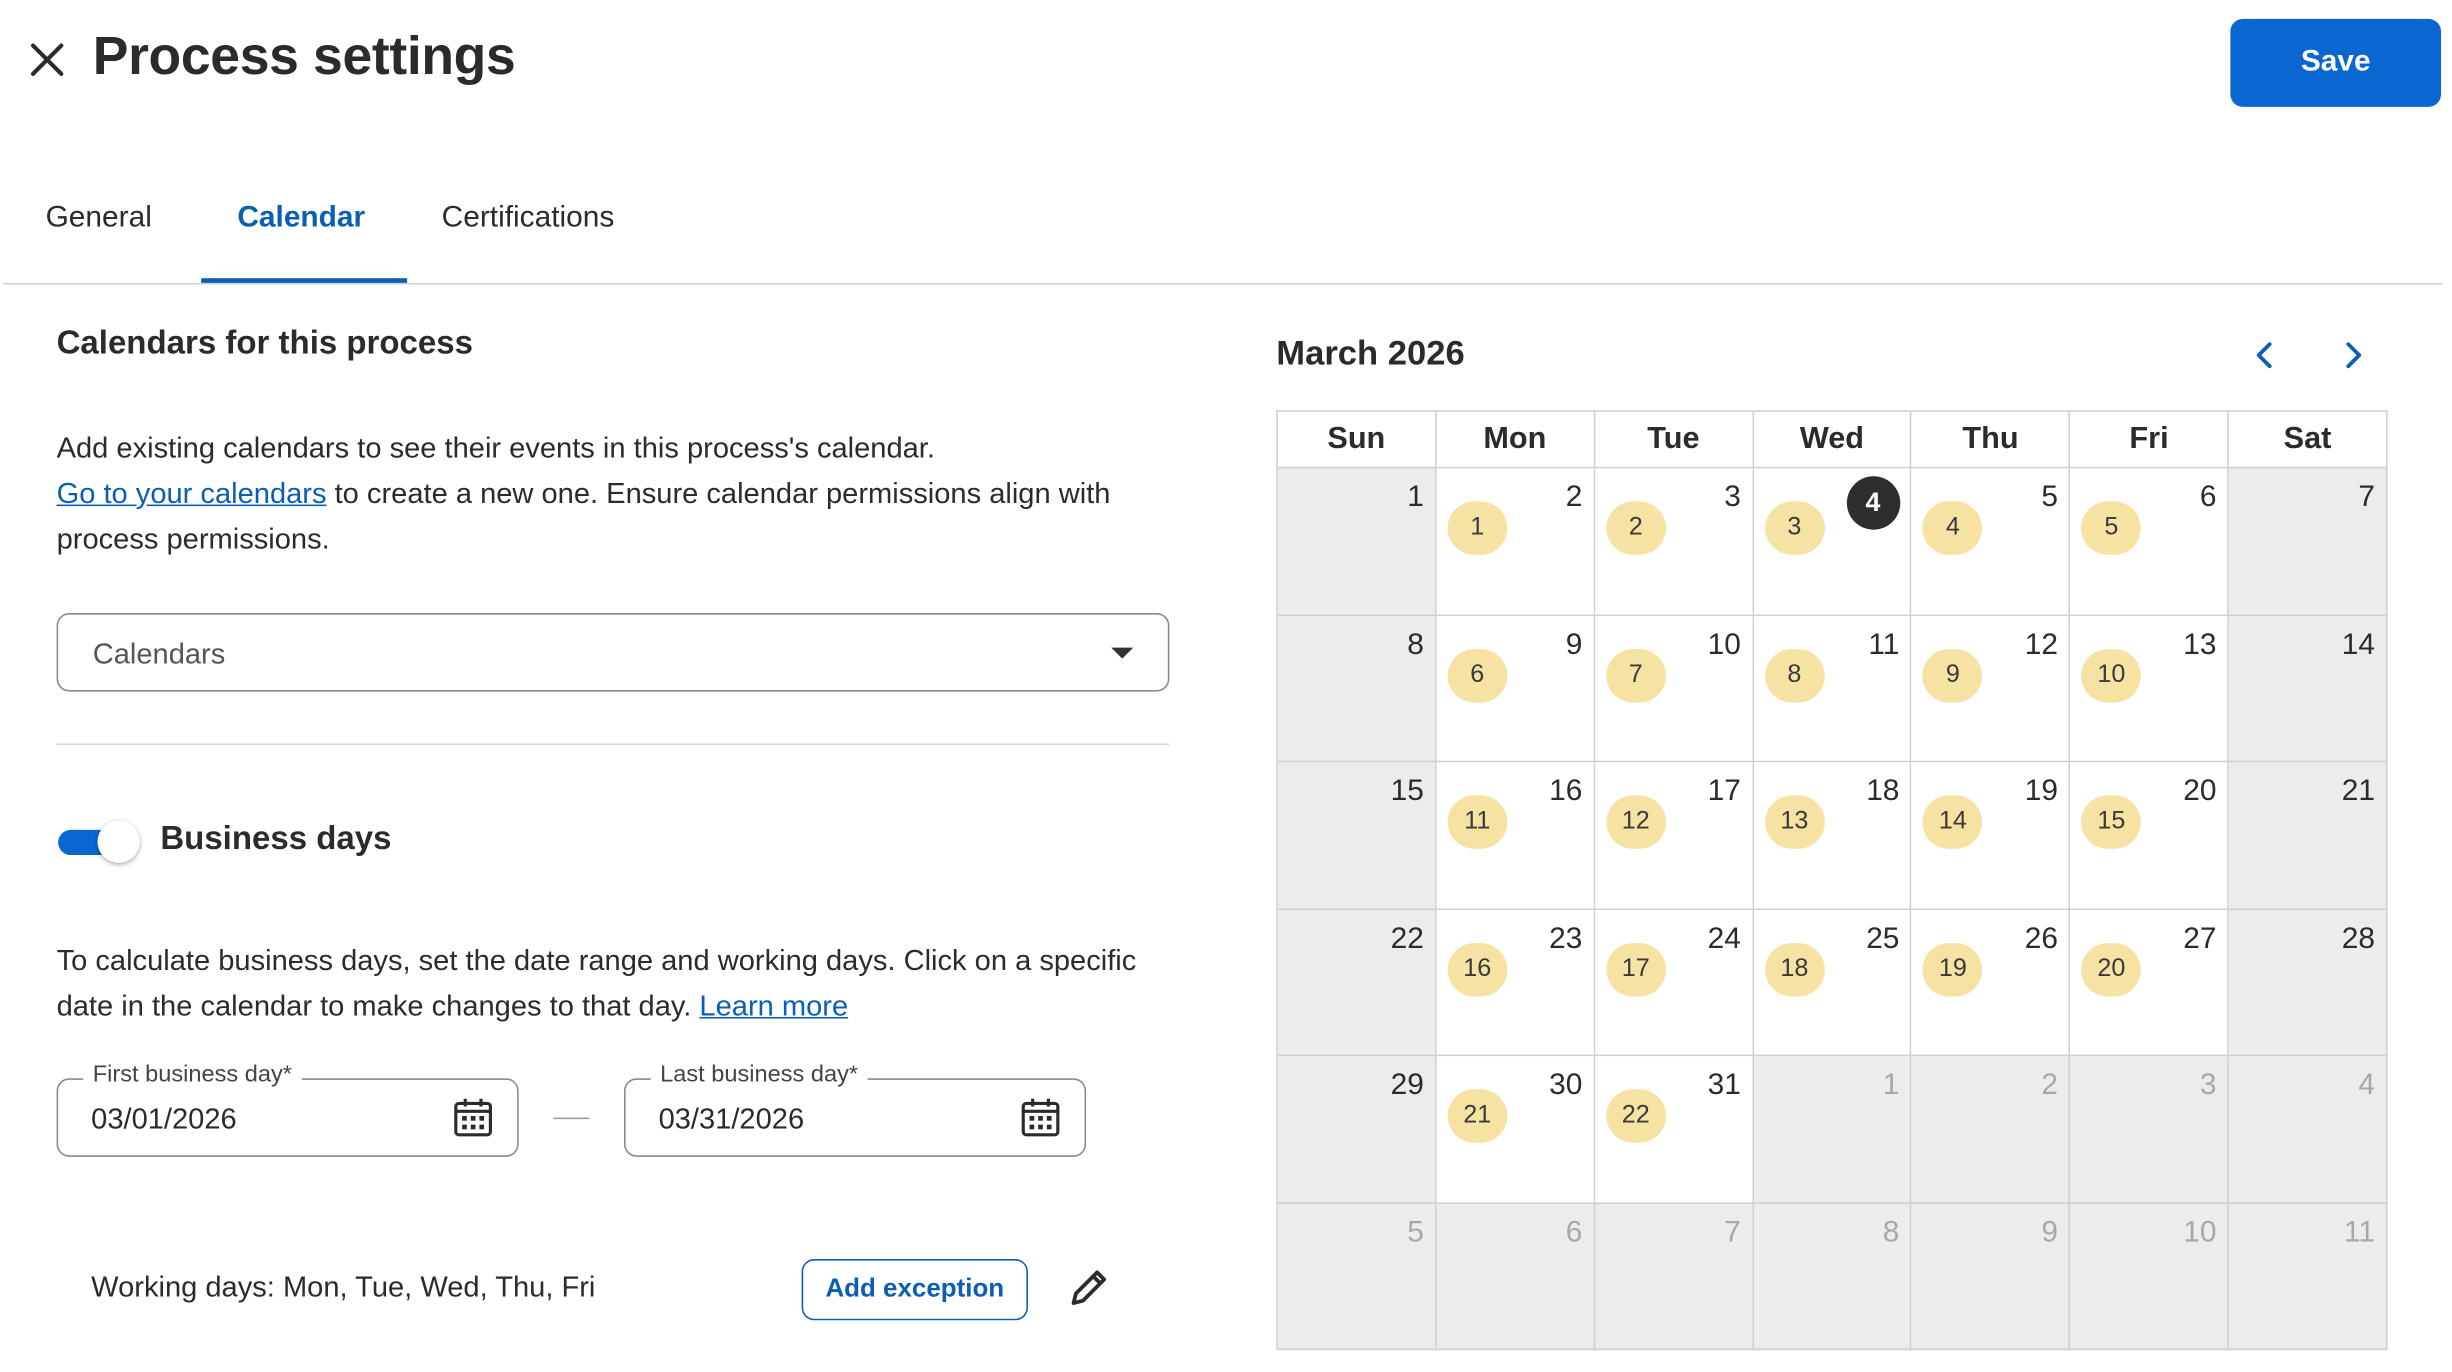 Image resolution: width=2452 pixels, height=1372 pixels. I want to click on business-day-count-badge: 11, so click(1477, 822).